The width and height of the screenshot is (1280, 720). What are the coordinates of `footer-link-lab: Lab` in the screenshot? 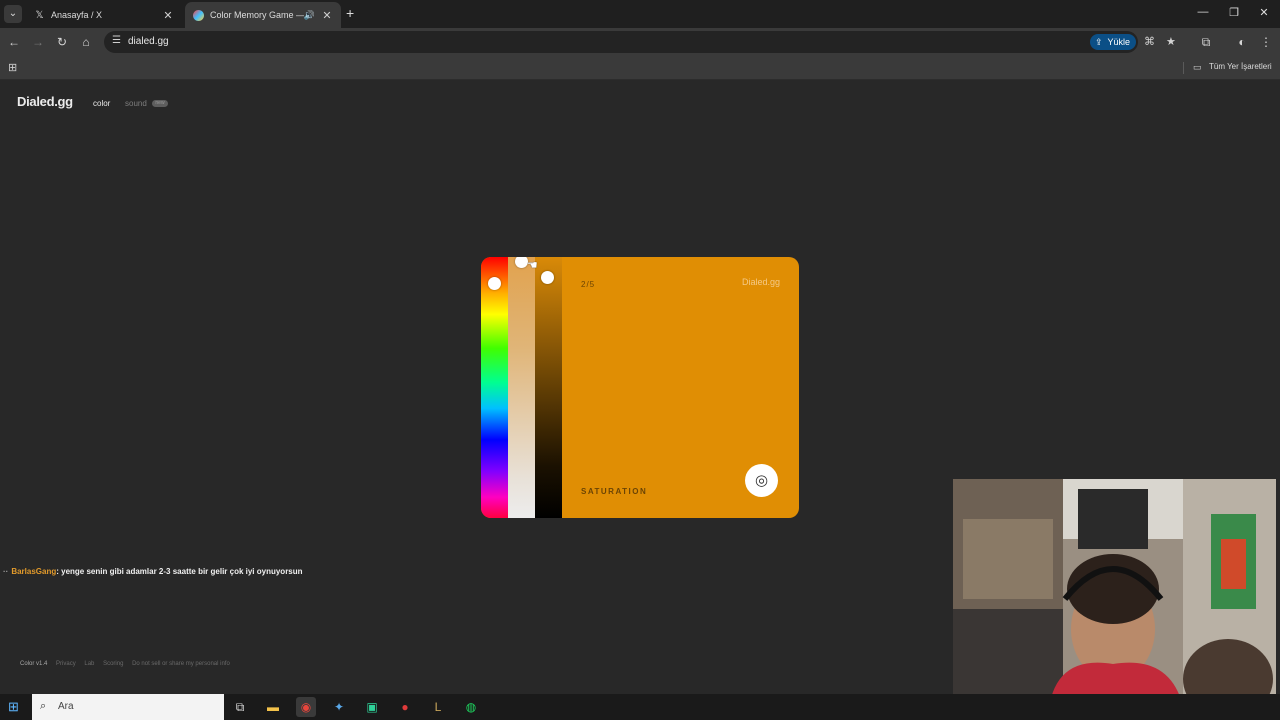 It's located at (89, 664).